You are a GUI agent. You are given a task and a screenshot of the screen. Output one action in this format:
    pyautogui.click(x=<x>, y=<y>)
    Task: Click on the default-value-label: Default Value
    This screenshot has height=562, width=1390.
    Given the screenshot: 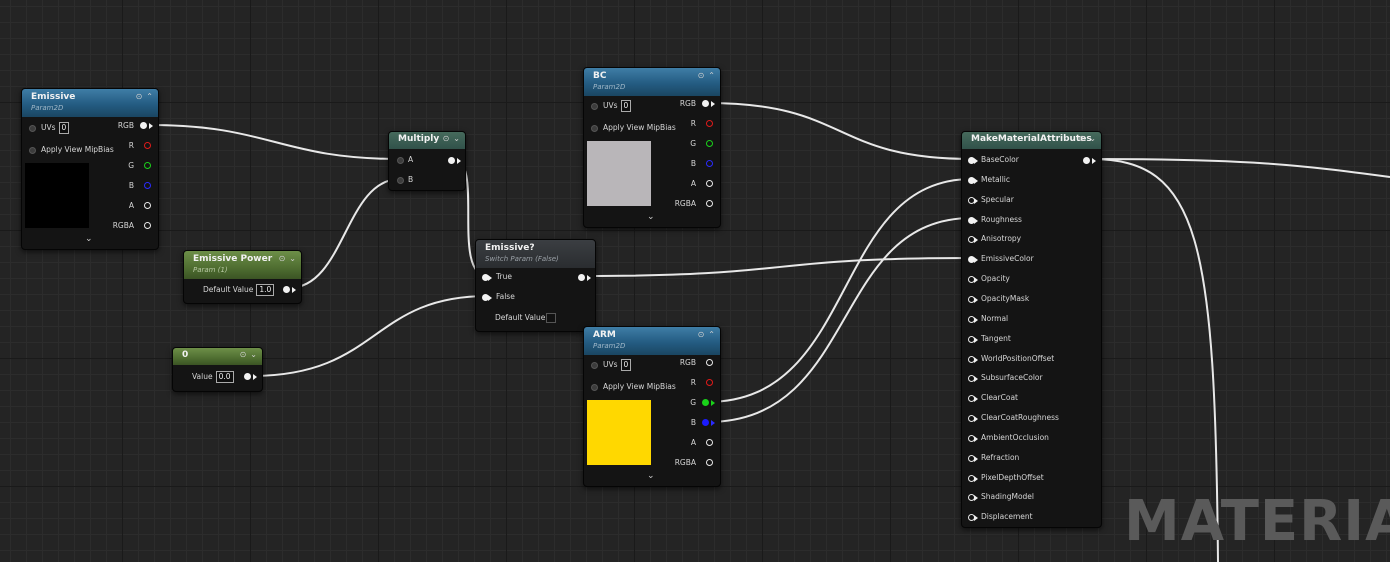 What is the action you would take?
    pyautogui.click(x=228, y=289)
    